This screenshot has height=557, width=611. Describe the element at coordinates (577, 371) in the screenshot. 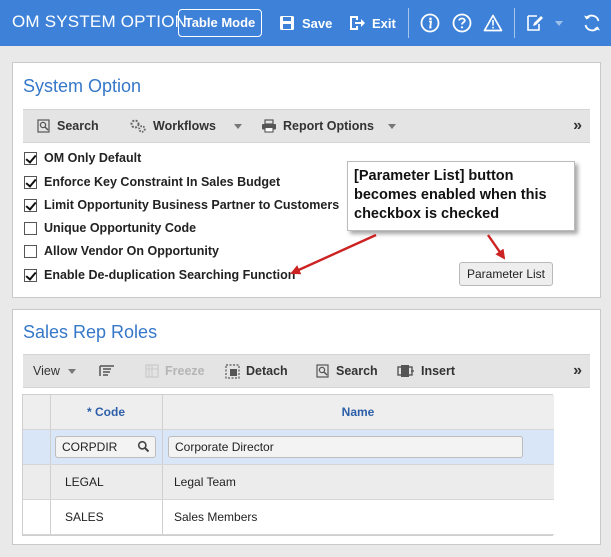

I see `more-icon: »` at that location.